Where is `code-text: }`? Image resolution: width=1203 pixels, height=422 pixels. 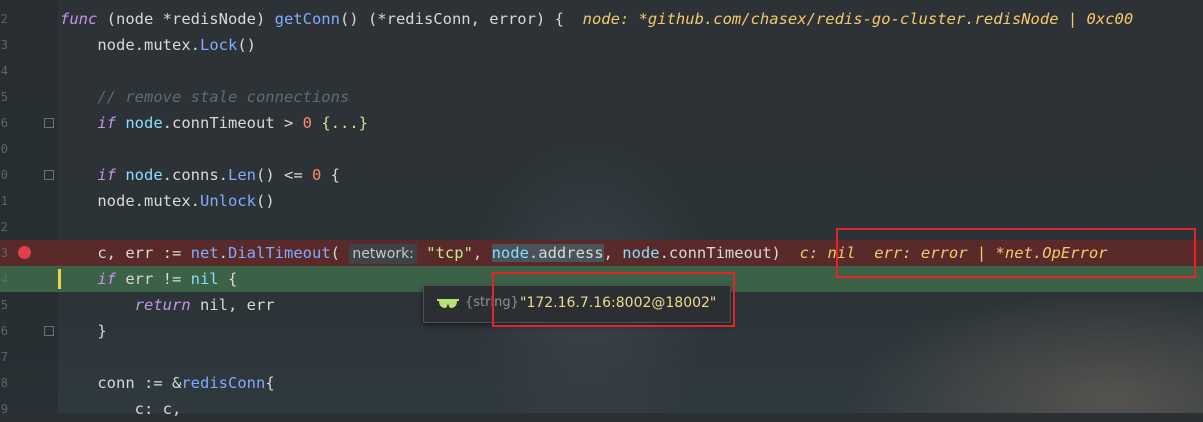 code-text: } is located at coordinates (83, 331).